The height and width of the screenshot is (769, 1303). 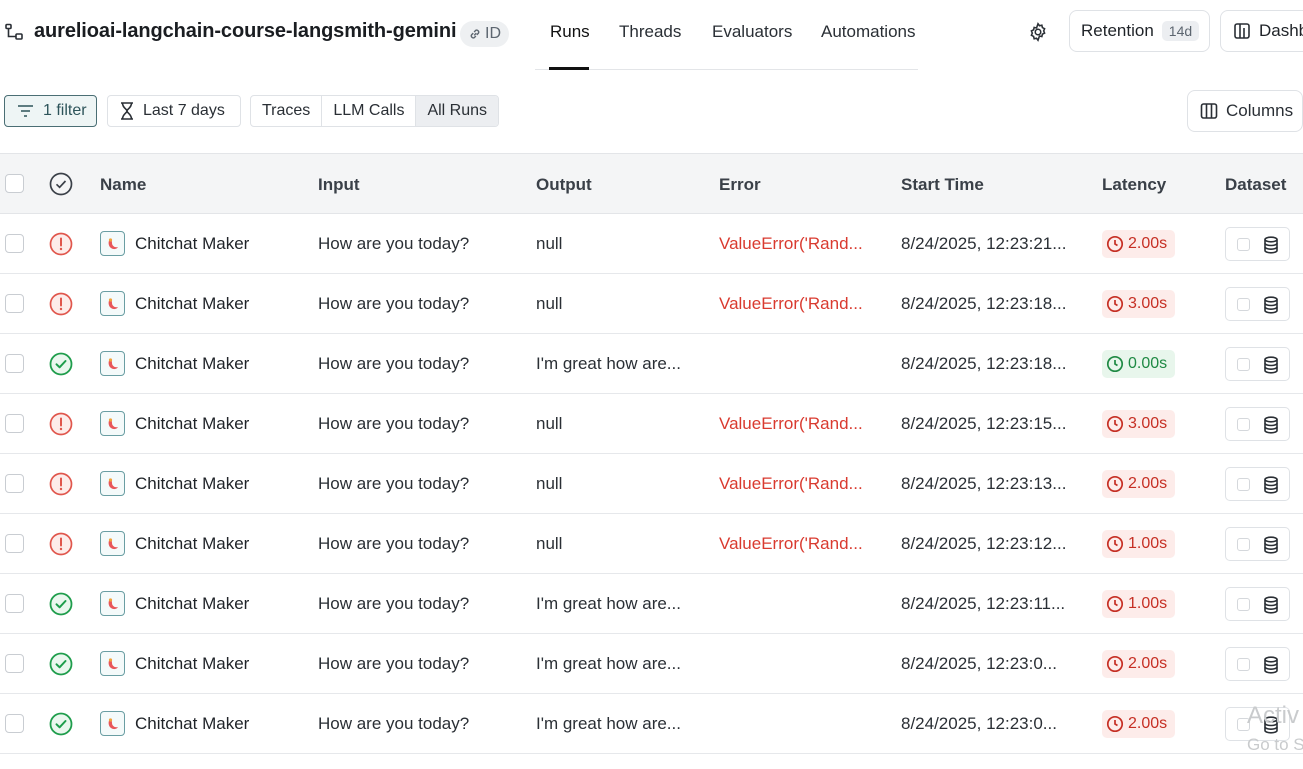 I want to click on link-icon, so click(x=475, y=34).